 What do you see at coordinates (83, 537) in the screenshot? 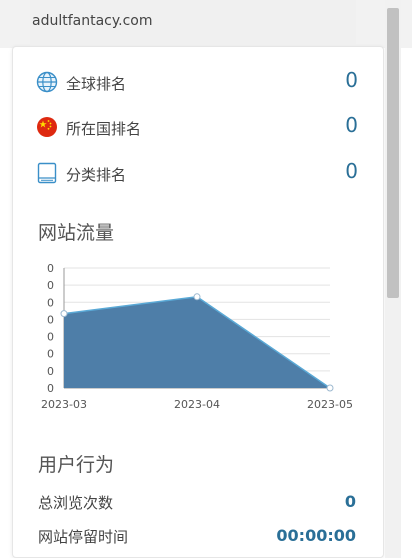
I see `stat-label-duration: 网站停留时间` at bounding box center [83, 537].